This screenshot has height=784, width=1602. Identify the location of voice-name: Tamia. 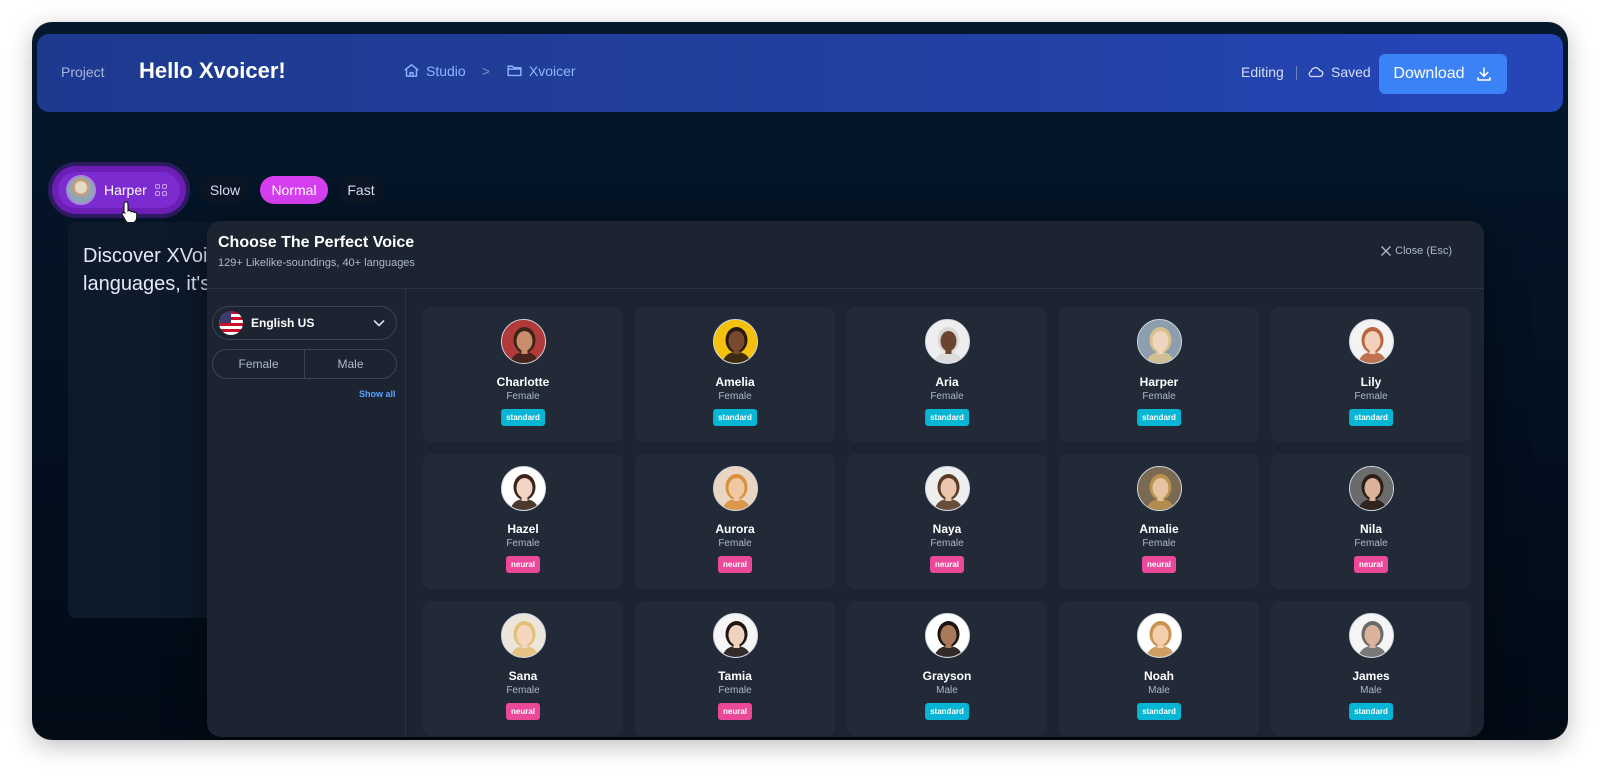
(735, 676).